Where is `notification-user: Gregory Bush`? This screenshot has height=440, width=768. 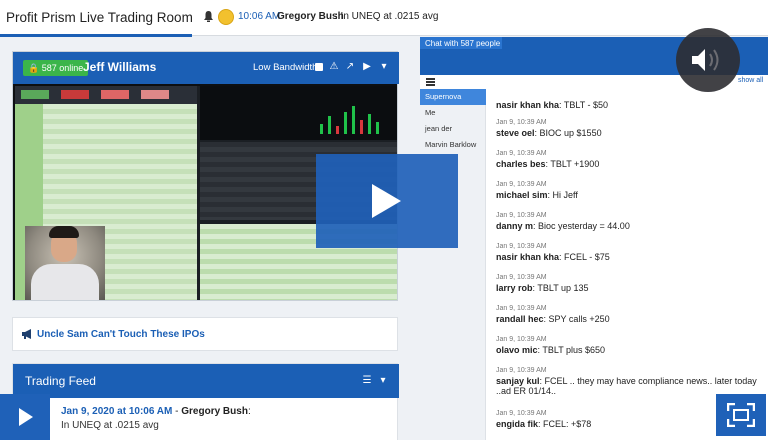 notification-user: Gregory Bush is located at coordinates (310, 16).